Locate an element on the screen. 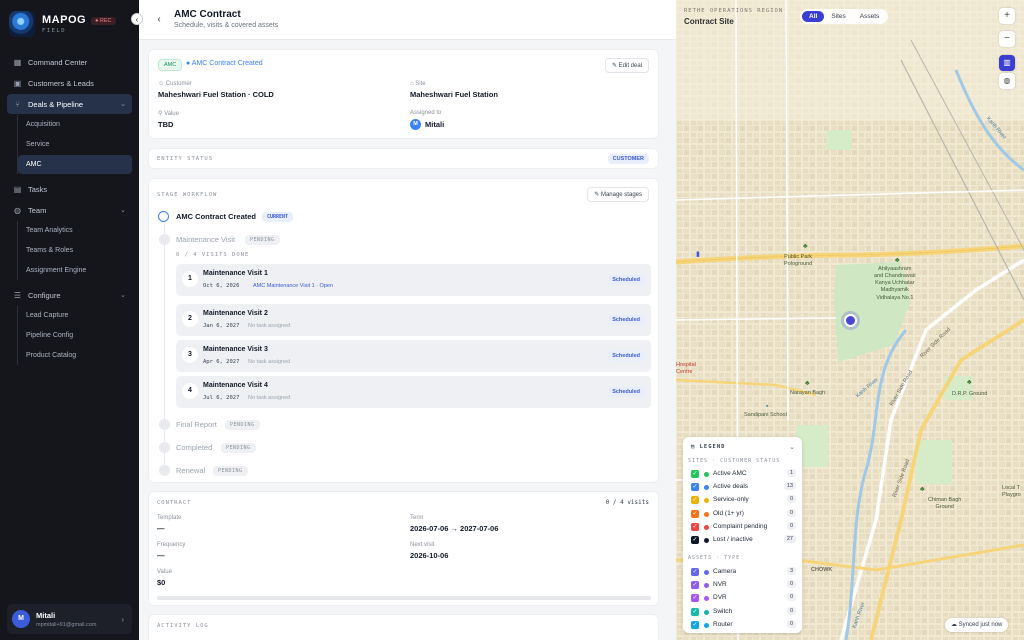 This screenshot has height=640, width=1024. zoom-out-button: − is located at coordinates (1007, 39).